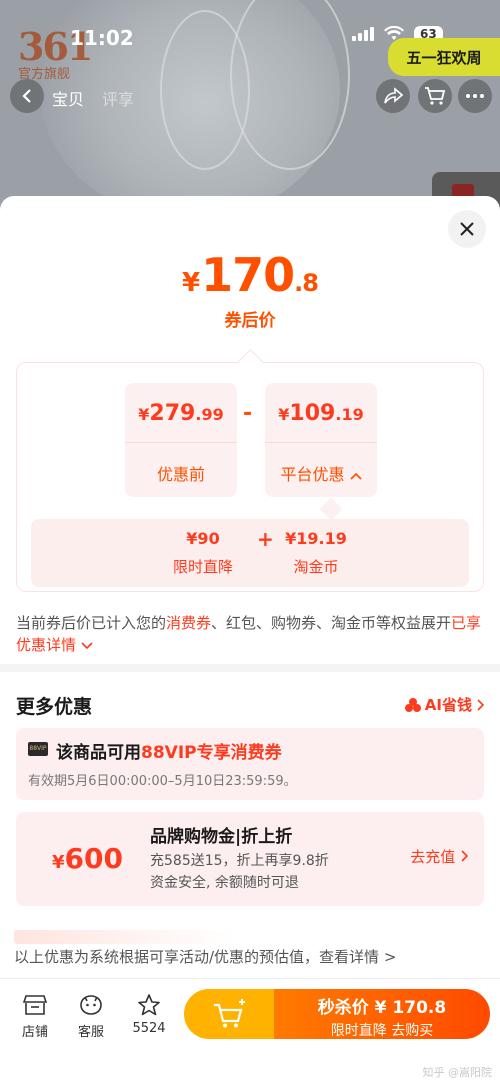  What do you see at coordinates (169, 753) in the screenshot?
I see `vip-coupon-title: 该商品可用88VIP专享消费券` at bounding box center [169, 753].